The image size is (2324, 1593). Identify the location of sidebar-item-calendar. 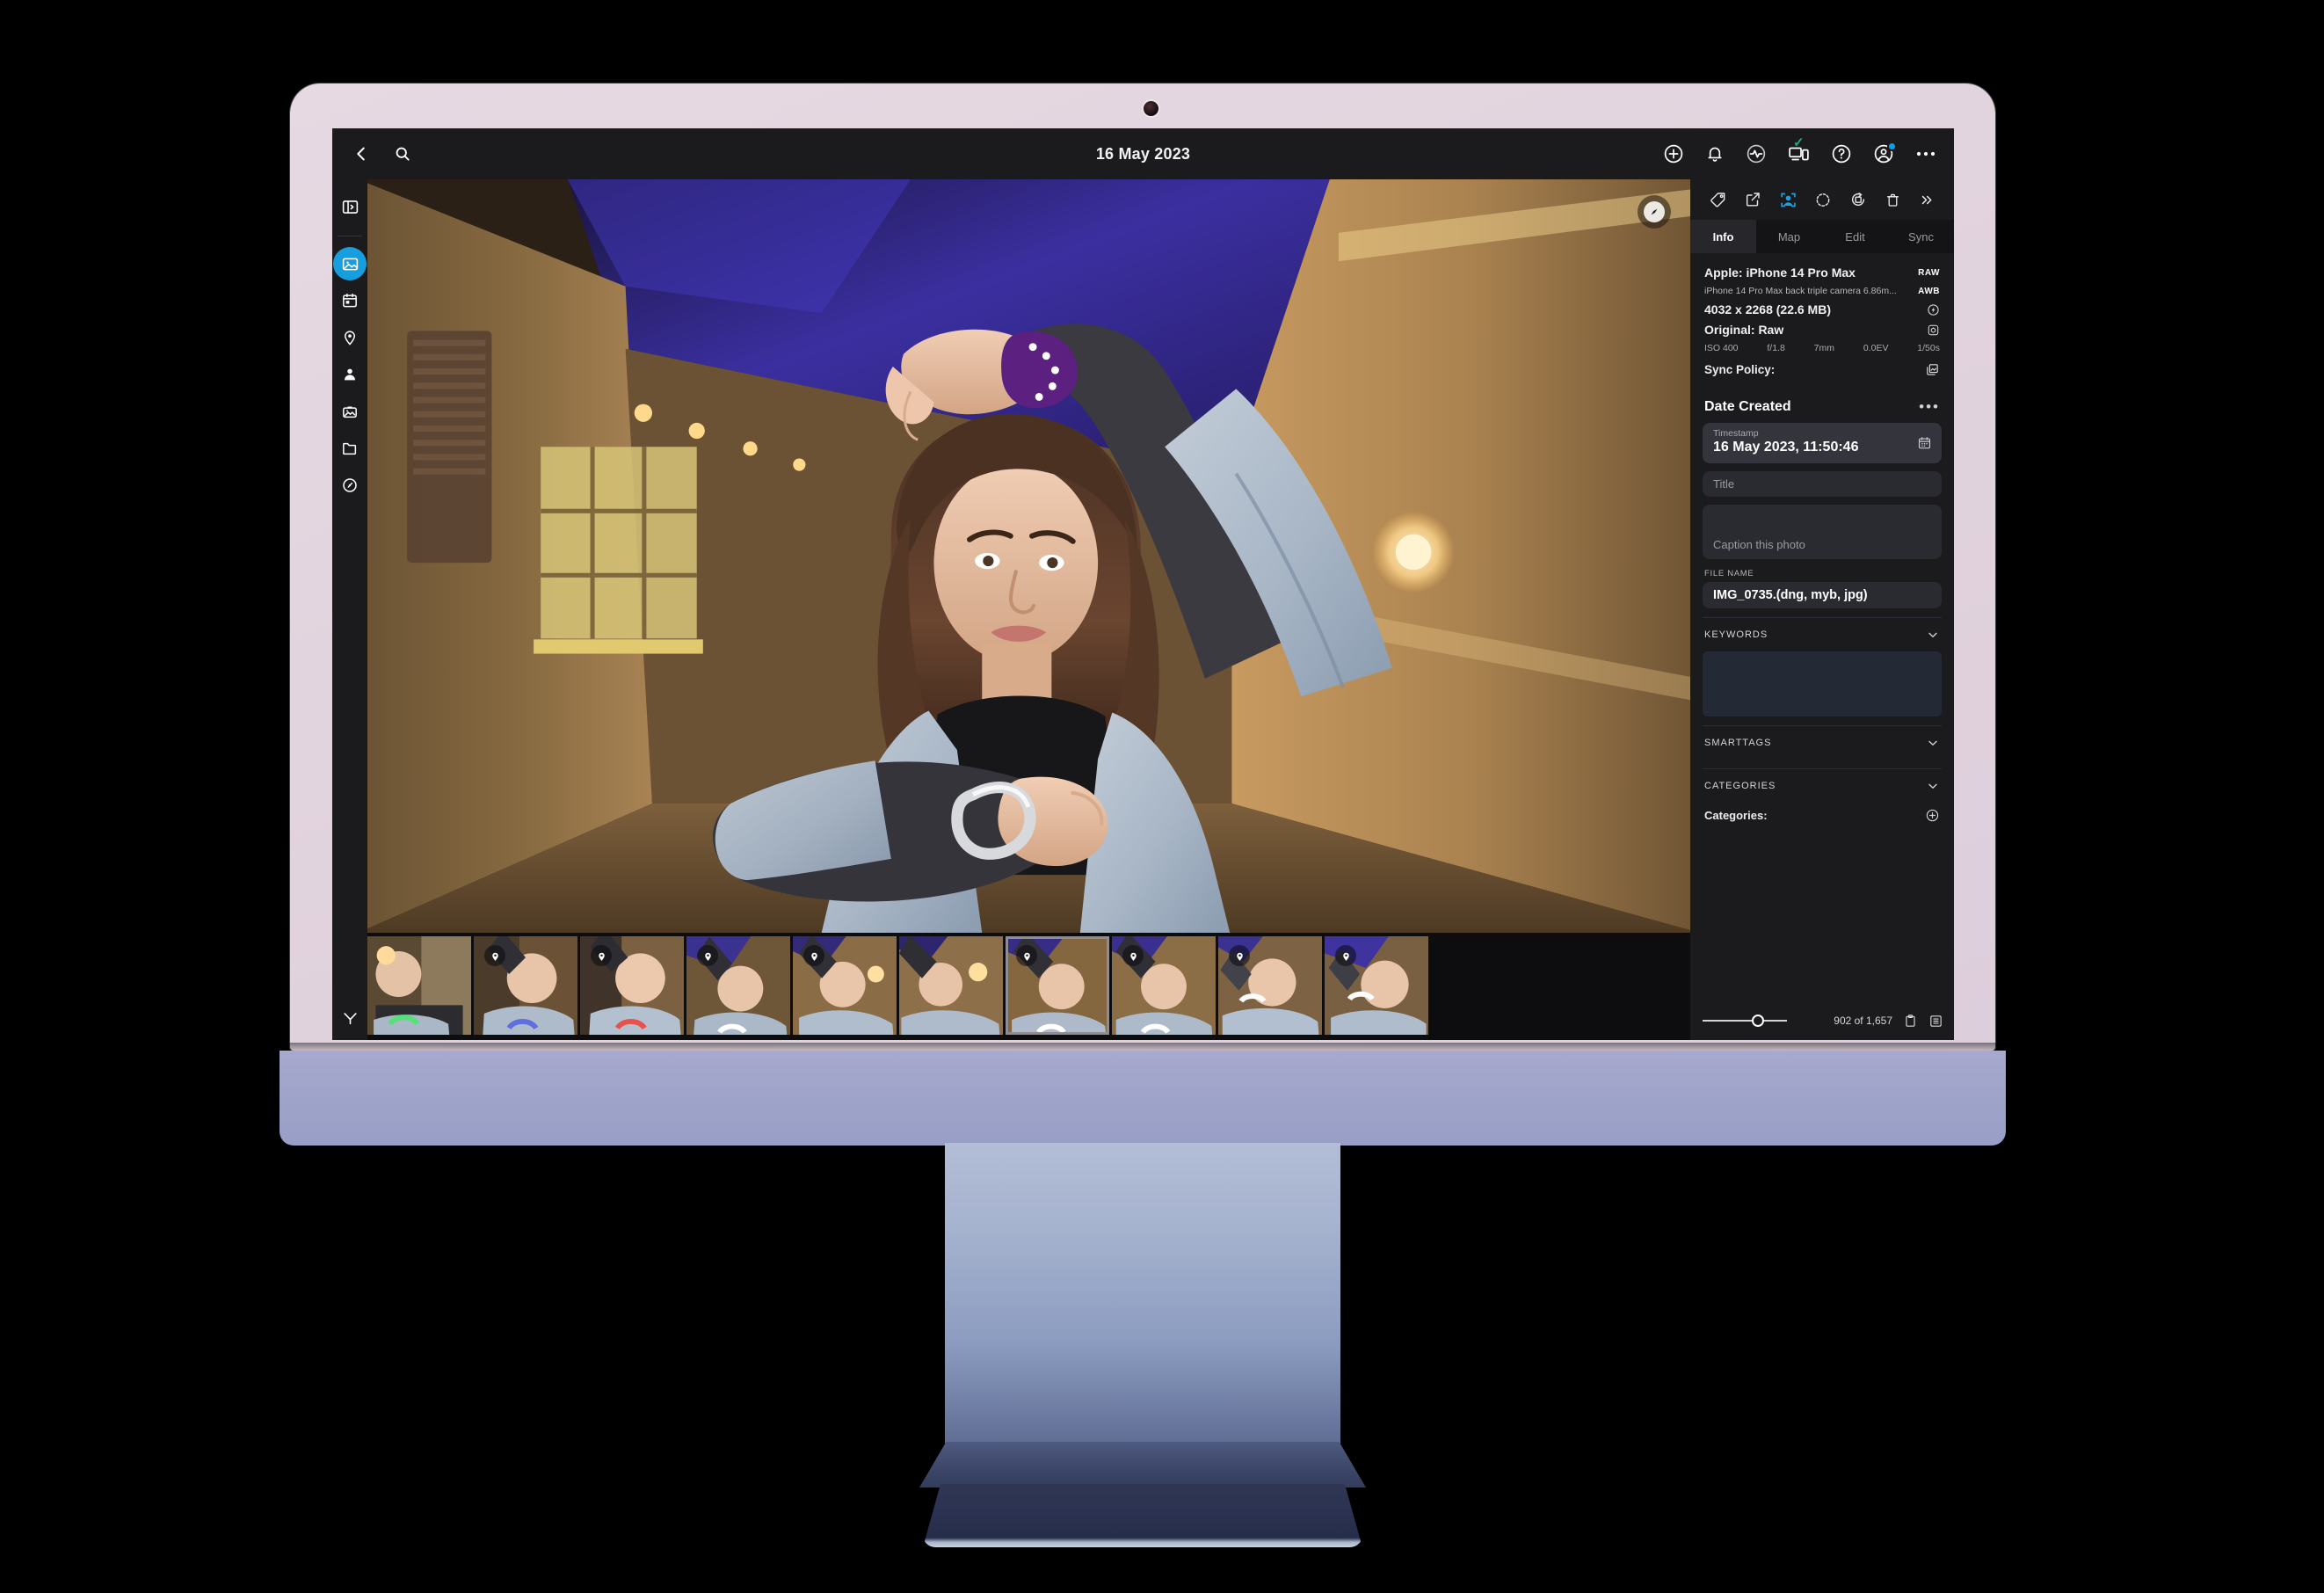
(350, 301).